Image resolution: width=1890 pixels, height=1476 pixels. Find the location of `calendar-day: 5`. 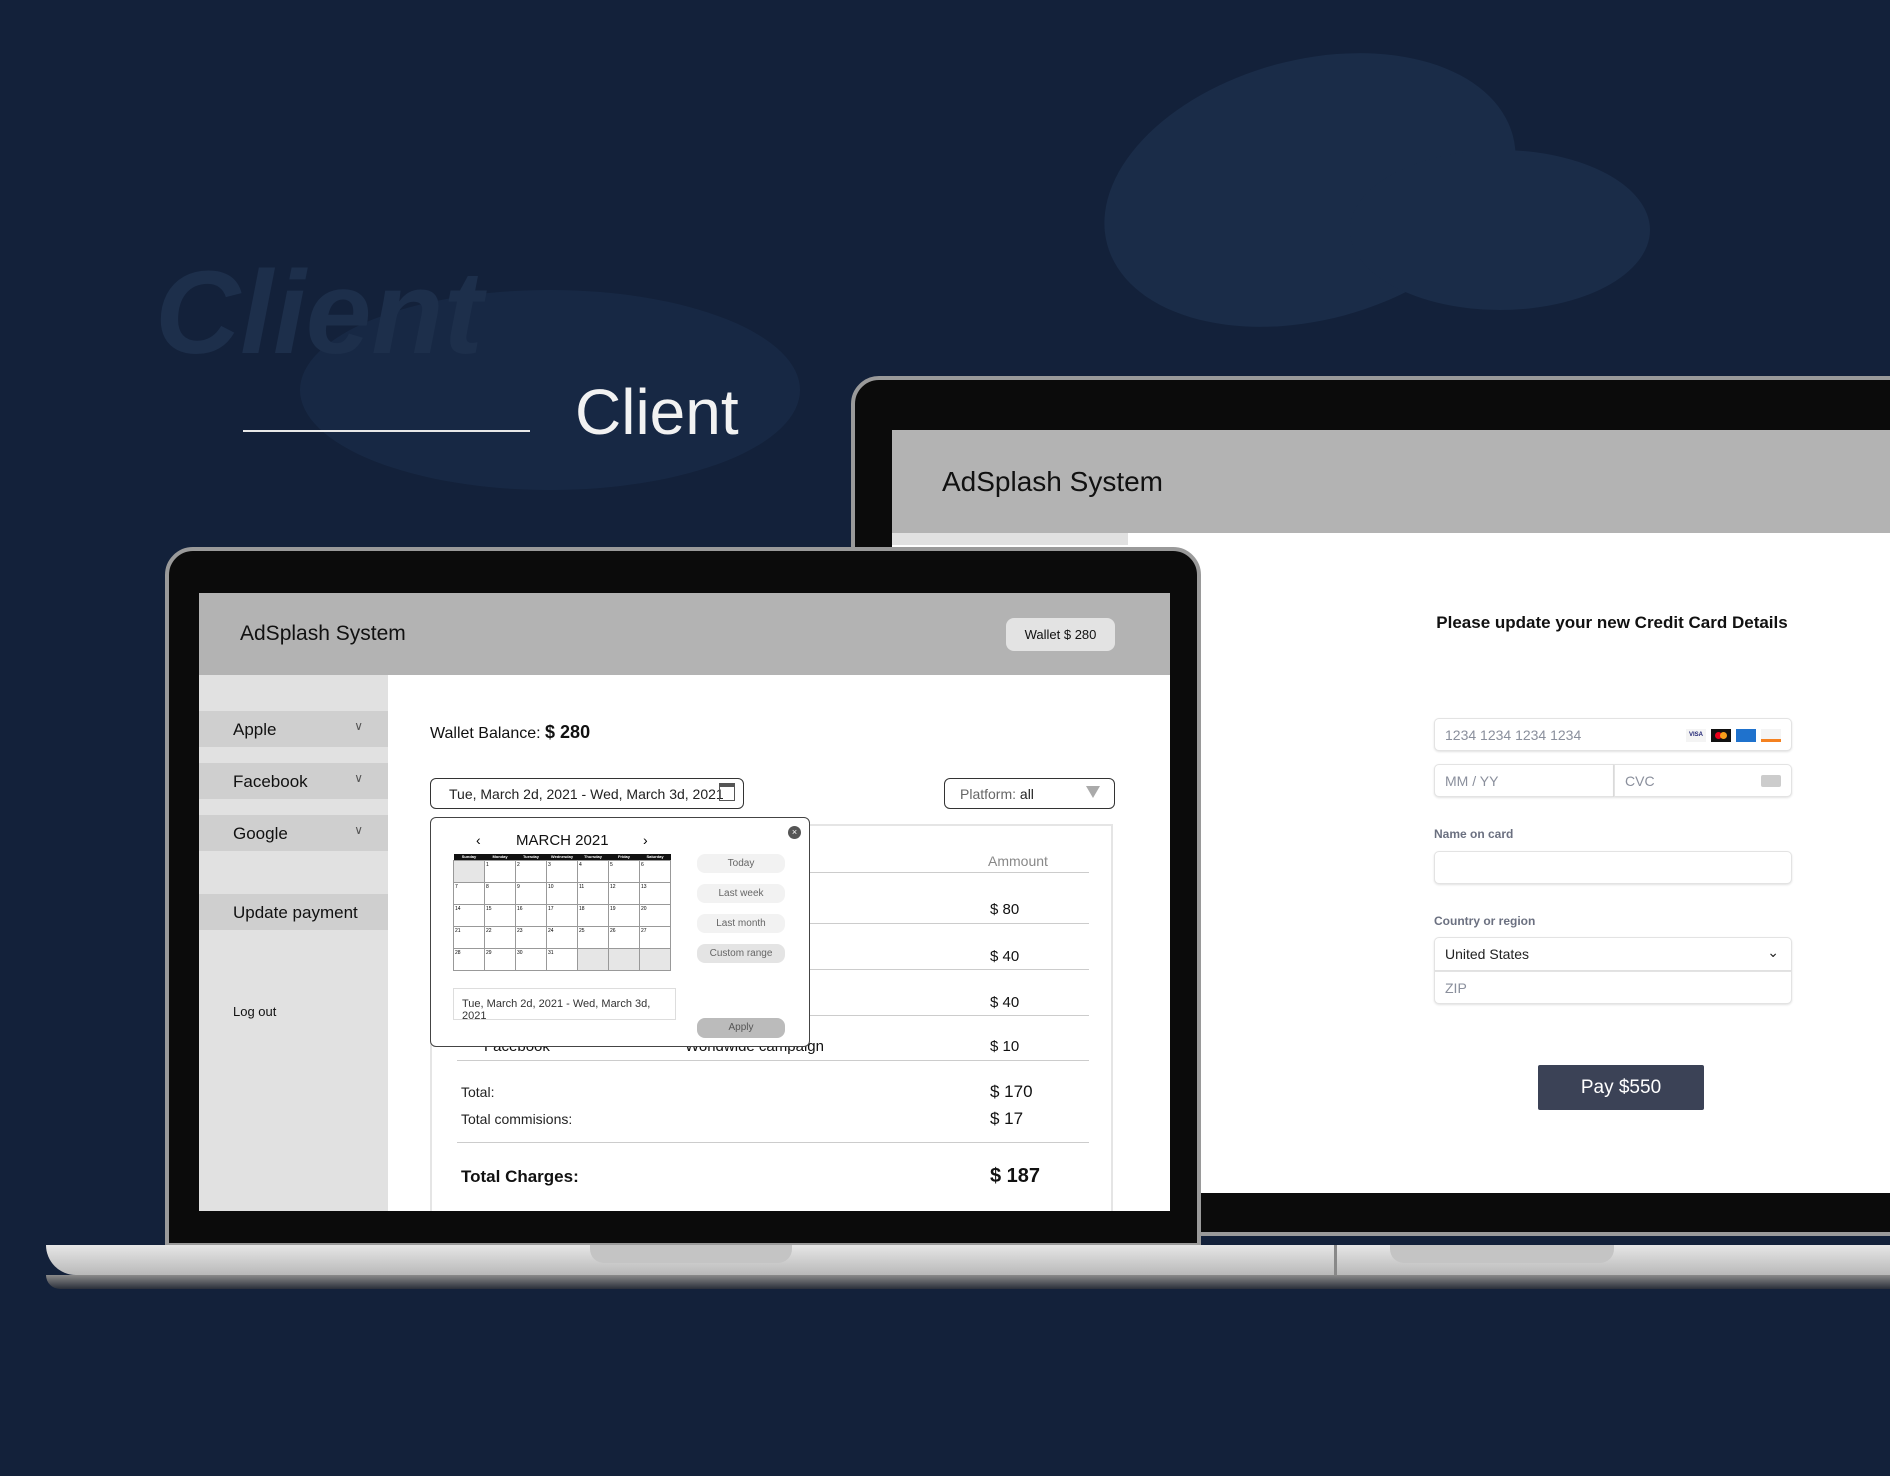

calendar-day: 5 is located at coordinates (624, 871).